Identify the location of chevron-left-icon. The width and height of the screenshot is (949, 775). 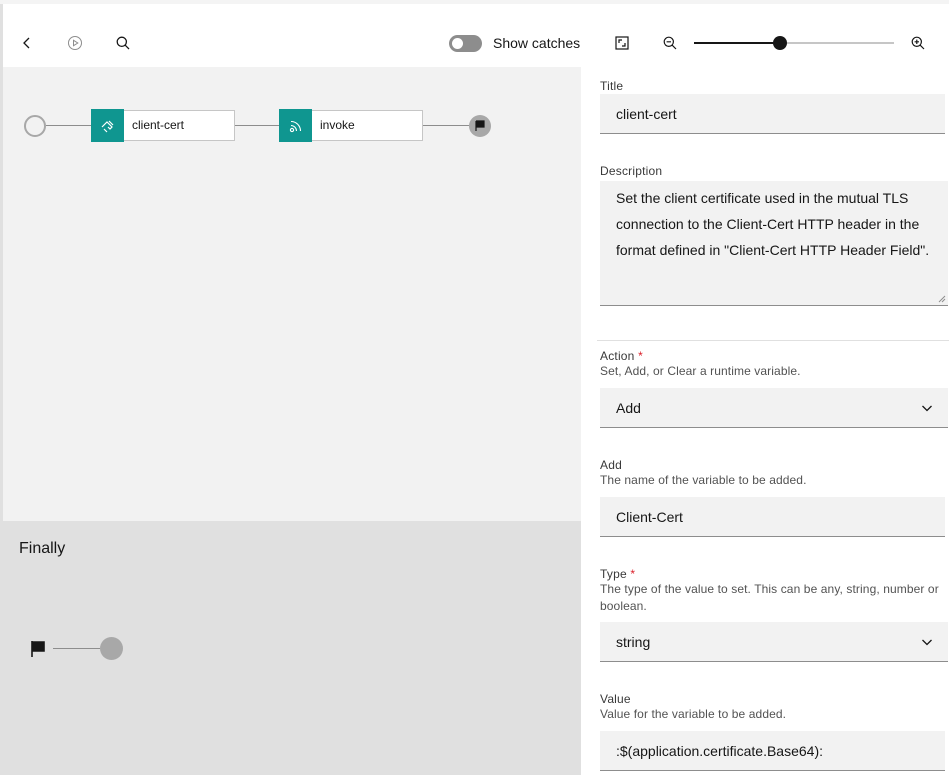
(26, 43).